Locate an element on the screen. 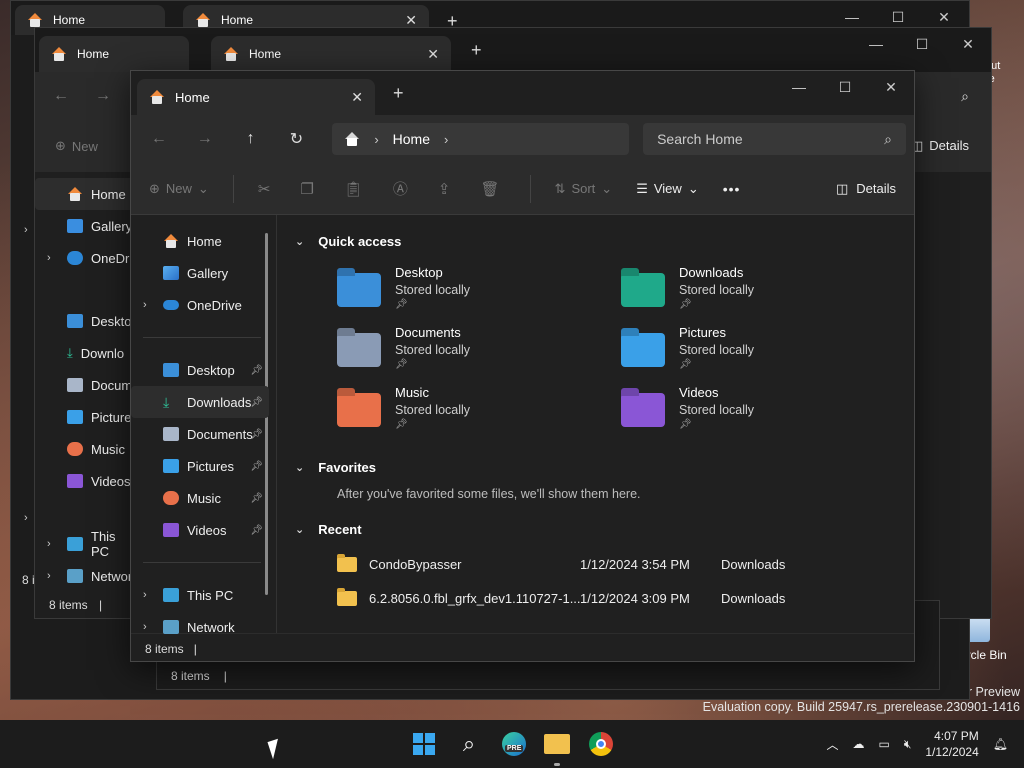  section-recent: ⌄ Recent is located at coordinates (604, 529).